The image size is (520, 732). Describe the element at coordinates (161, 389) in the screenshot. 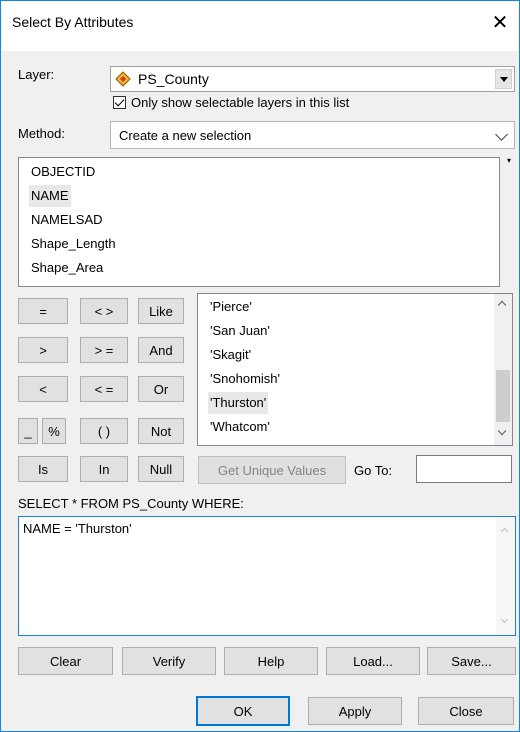

I see `or-button: Or` at that location.